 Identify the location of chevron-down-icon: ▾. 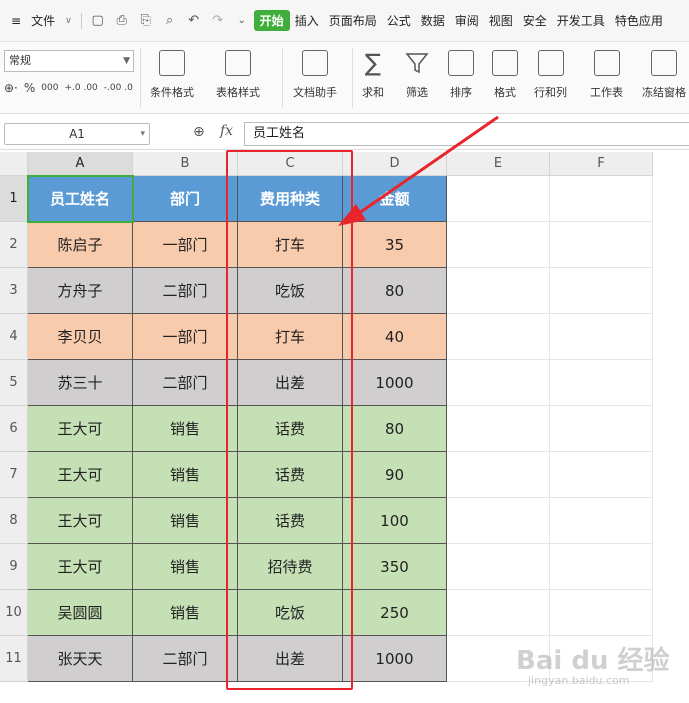
(142, 134).